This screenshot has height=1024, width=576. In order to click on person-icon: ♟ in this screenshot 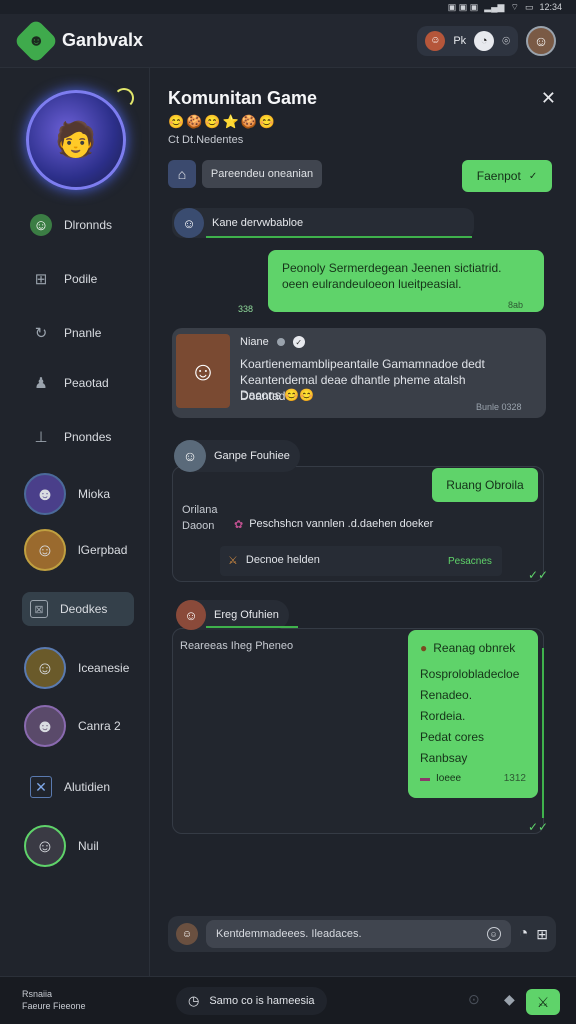, I will do `click(41, 383)`.